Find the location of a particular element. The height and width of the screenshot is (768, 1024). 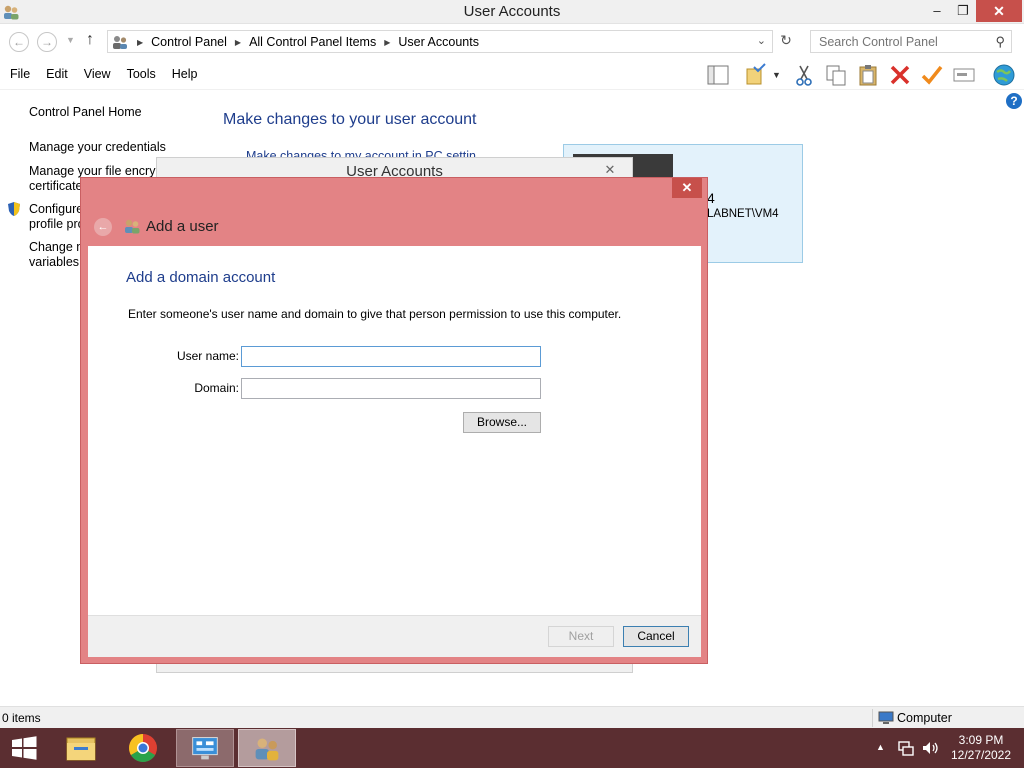

window-titlebar: User Accounts – ❐ ✕ is located at coordinates (512, 12).